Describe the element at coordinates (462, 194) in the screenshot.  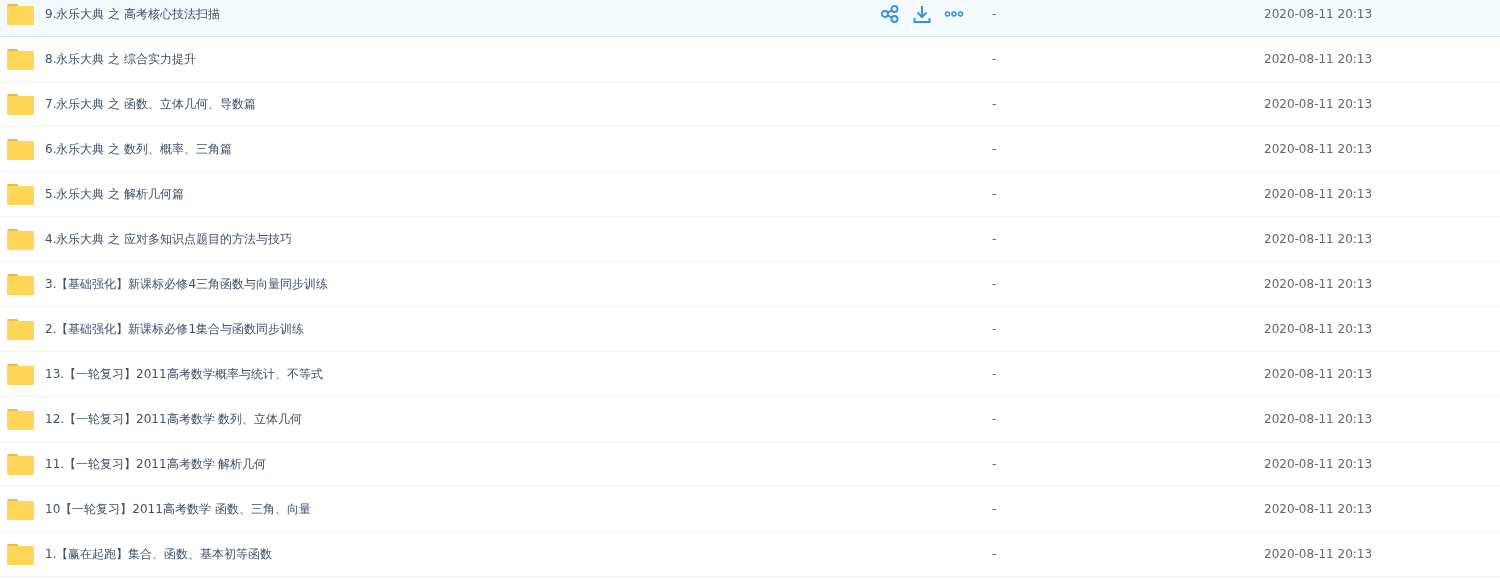
I see `file-name: 5.永乐大典 之 解析几何篇` at that location.